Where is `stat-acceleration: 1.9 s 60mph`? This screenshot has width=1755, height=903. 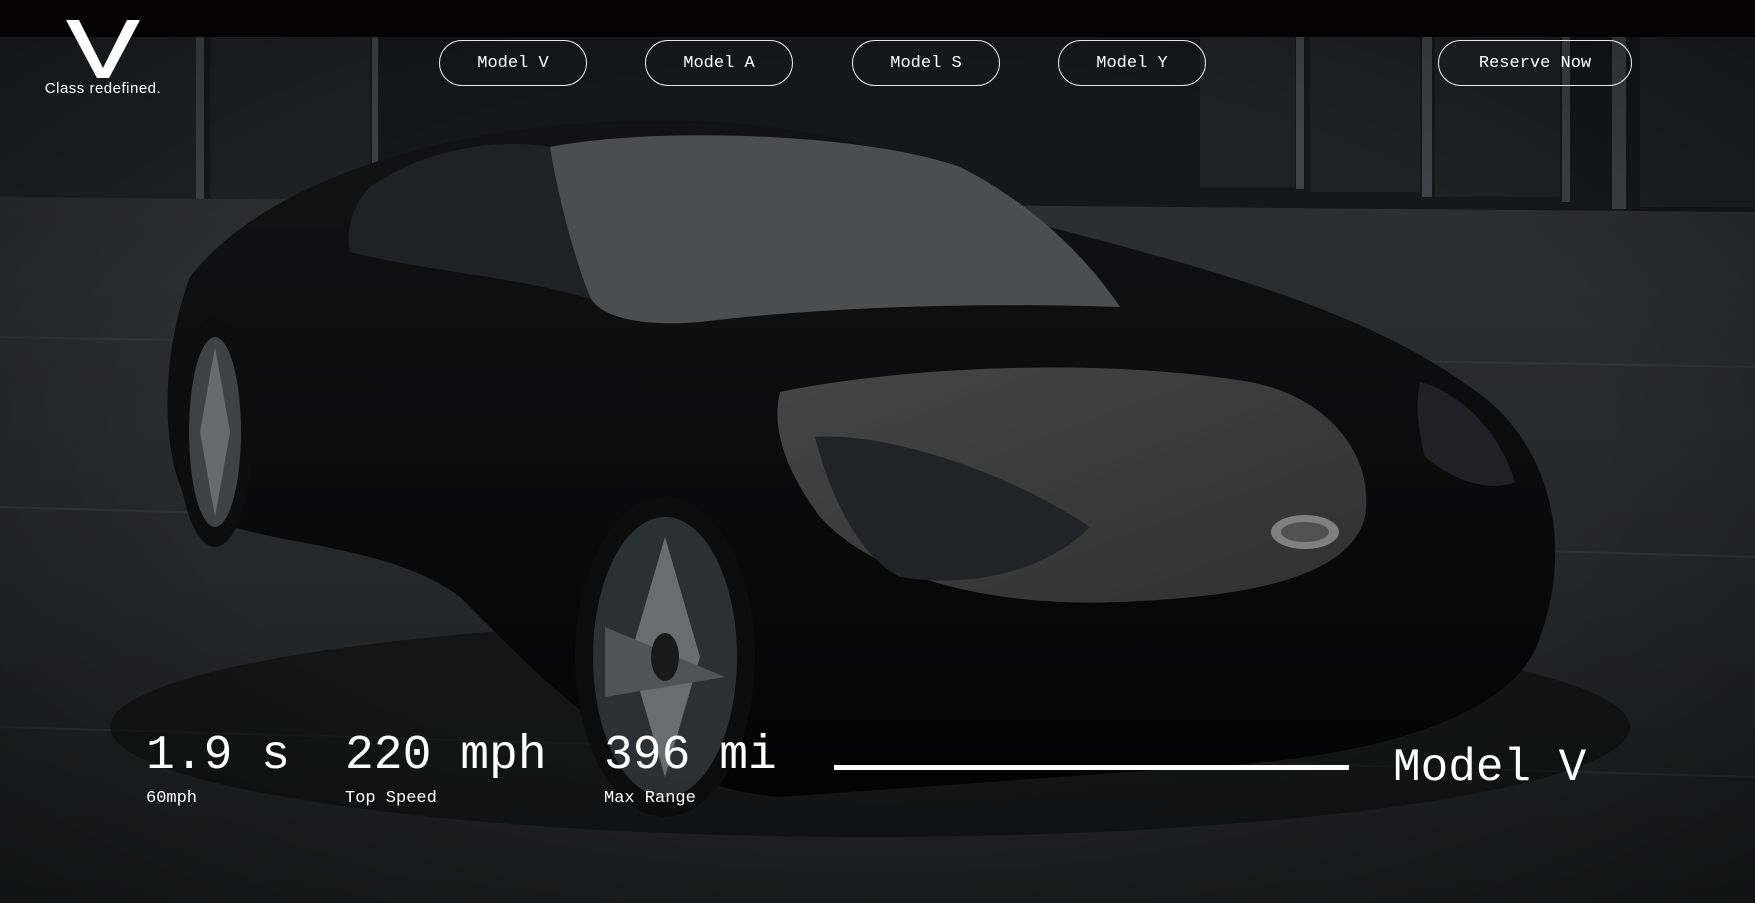 stat-acceleration: 1.9 s 60mph is located at coordinates (218, 769).